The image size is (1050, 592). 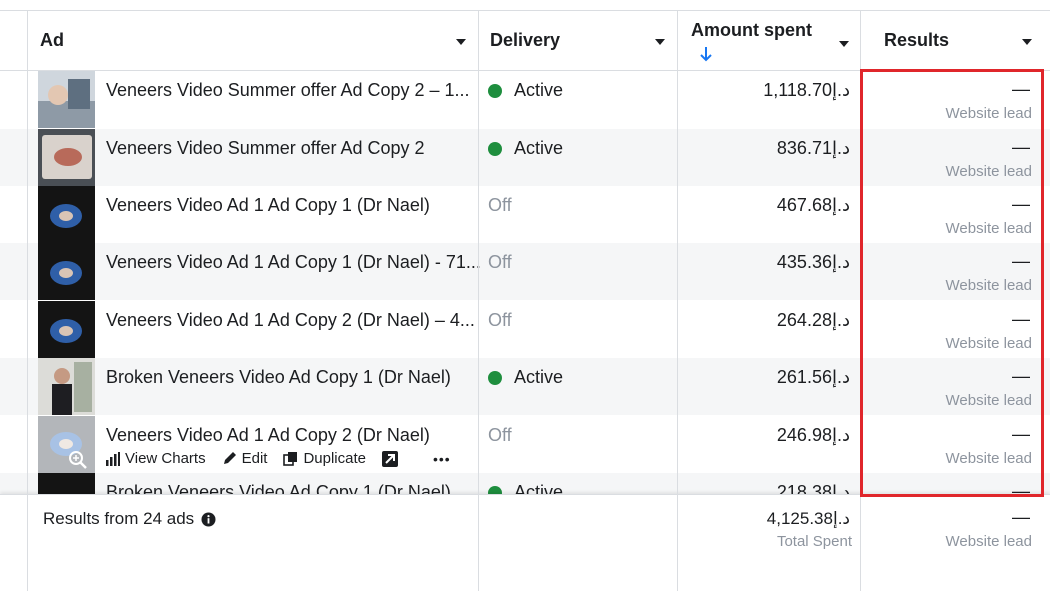 I want to click on duplicate-icon, so click(x=290, y=459).